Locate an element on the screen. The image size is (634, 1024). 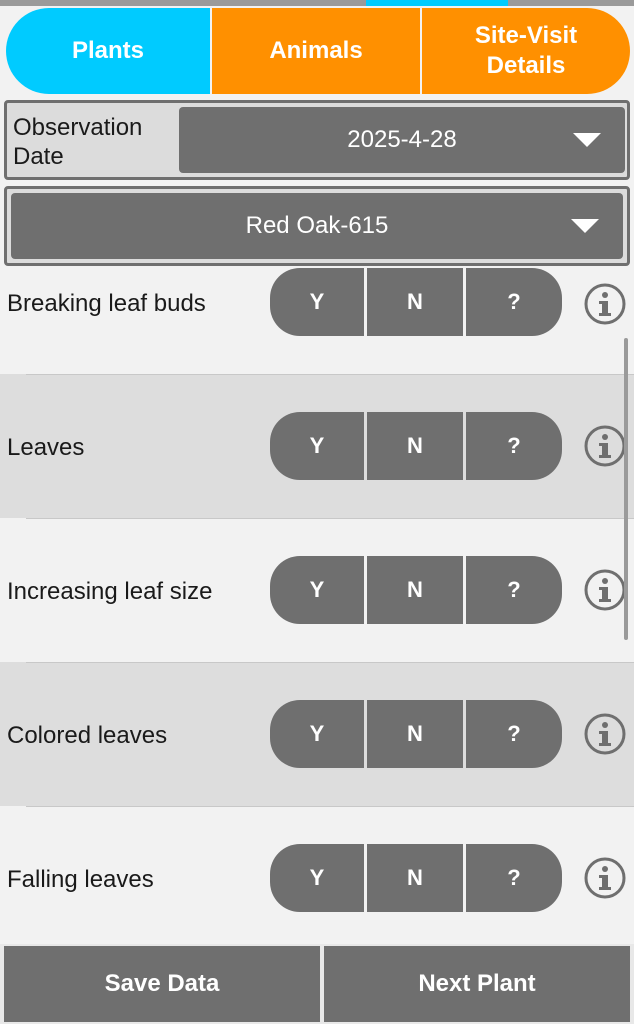
observation-date-label: Observation Date is located at coordinates (78, 142).